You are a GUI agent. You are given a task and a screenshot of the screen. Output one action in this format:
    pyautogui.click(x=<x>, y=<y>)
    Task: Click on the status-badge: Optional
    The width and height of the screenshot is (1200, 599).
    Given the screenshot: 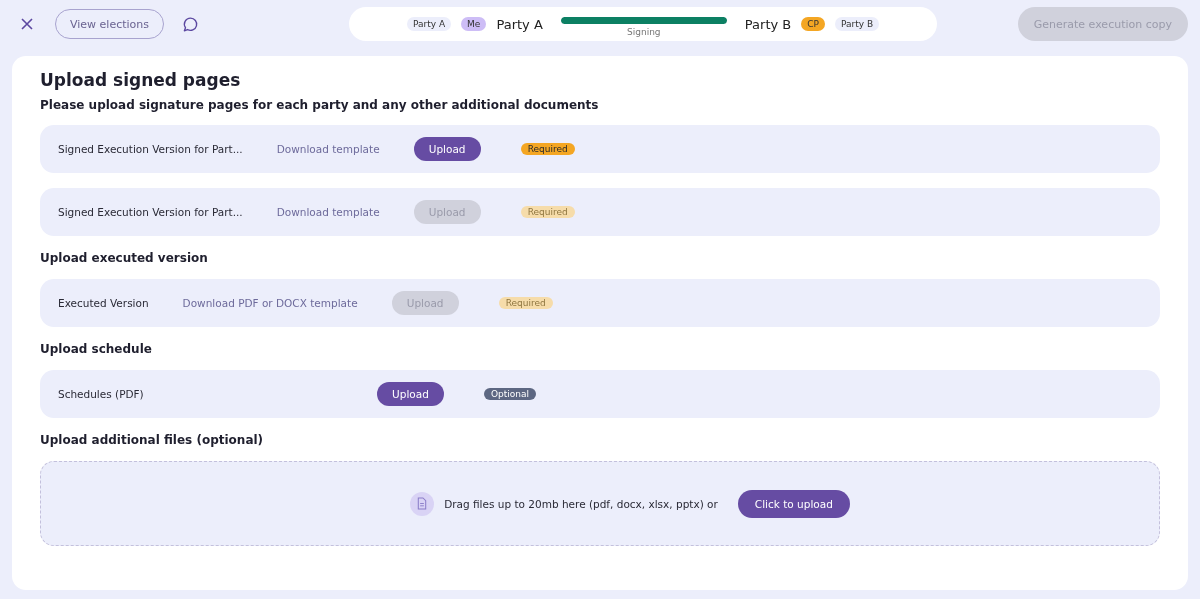 What is the action you would take?
    pyautogui.click(x=510, y=394)
    